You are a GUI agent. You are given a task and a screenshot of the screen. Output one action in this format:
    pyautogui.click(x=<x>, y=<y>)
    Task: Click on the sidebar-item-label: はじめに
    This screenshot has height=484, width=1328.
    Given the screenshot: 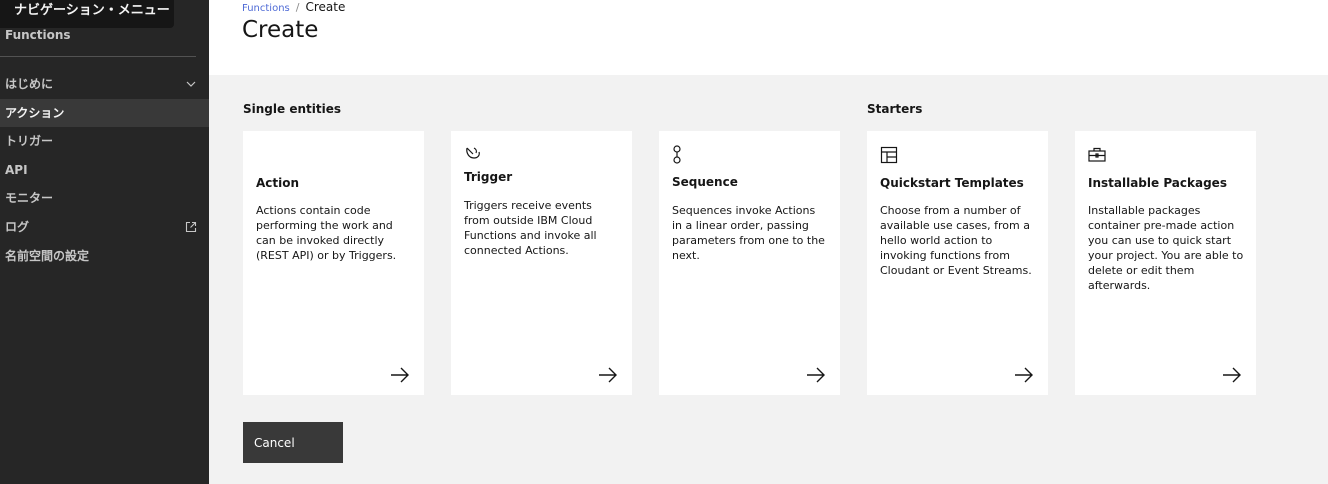 What is the action you would take?
    pyautogui.click(x=29, y=84)
    